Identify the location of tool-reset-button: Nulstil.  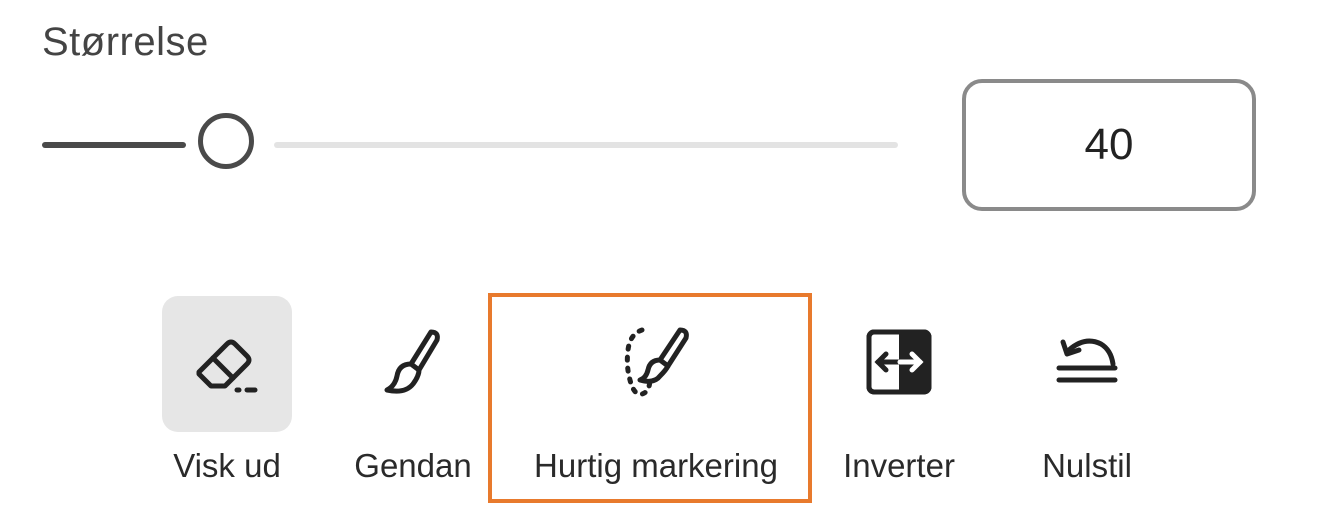
(1087, 401).